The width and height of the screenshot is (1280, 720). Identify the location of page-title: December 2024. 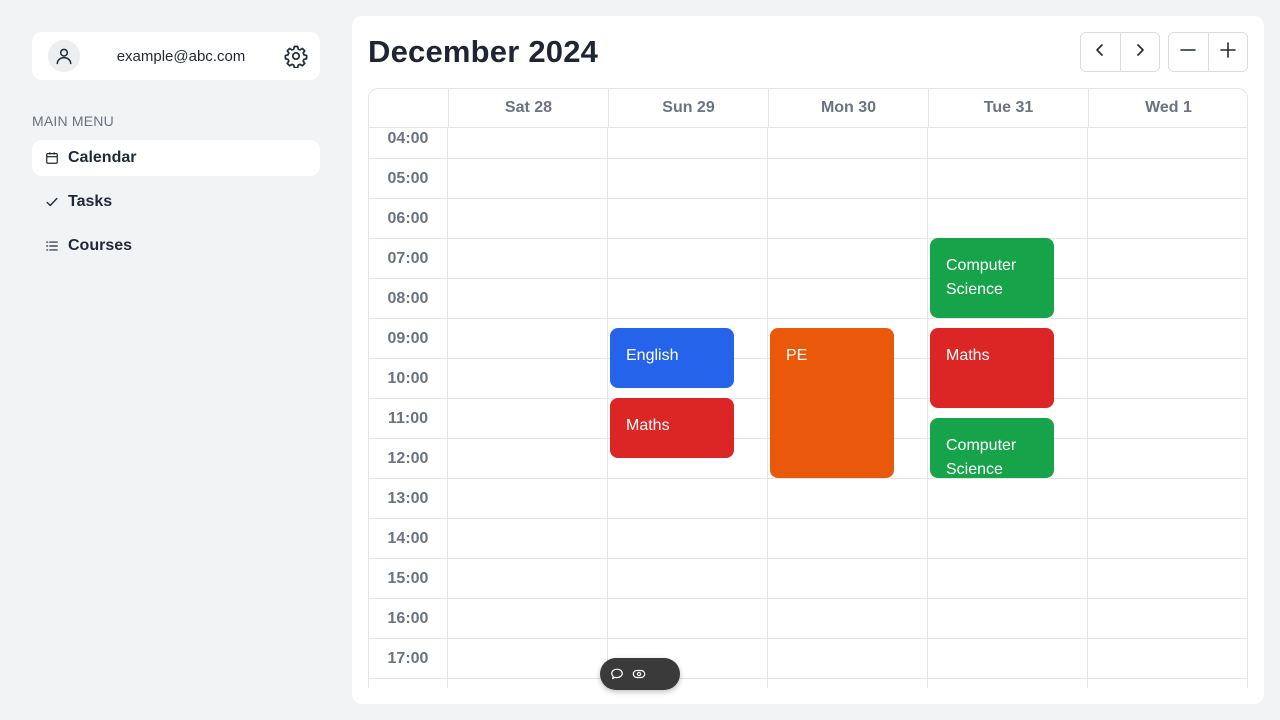
(483, 51).